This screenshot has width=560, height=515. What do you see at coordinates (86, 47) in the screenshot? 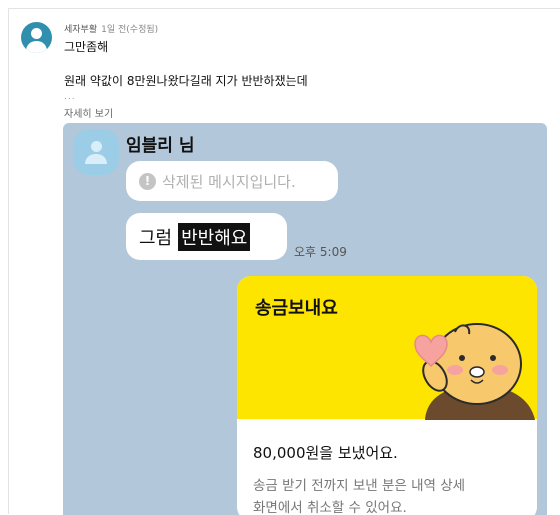
I see `comment-text-line1: 그만좀해` at bounding box center [86, 47].